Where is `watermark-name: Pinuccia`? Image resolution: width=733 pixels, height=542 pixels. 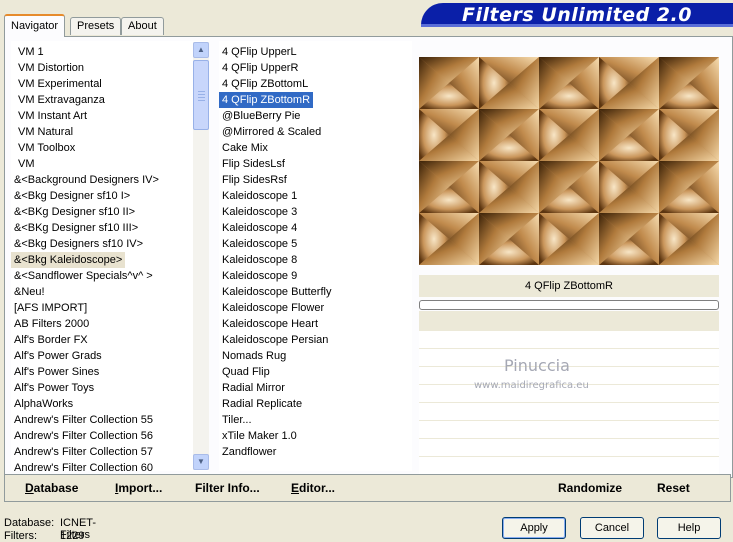
watermark-name: Pinuccia is located at coordinates (537, 365).